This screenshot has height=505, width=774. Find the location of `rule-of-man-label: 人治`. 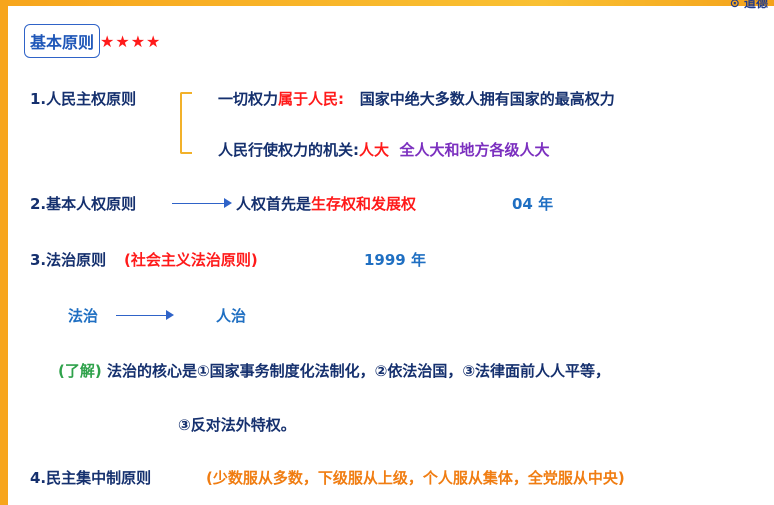

rule-of-man-label: 人治 is located at coordinates (231, 316).